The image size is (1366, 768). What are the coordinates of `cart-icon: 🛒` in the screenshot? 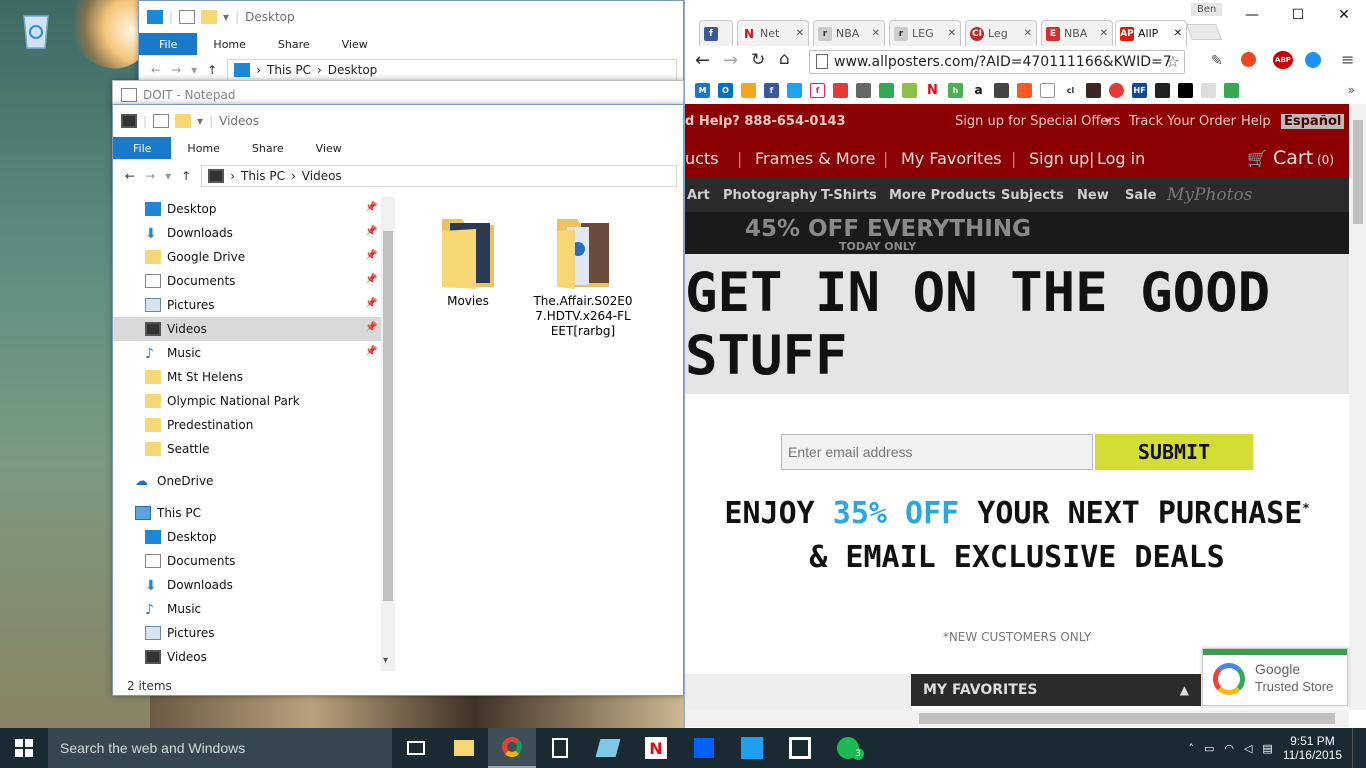 It's located at (1257, 158).